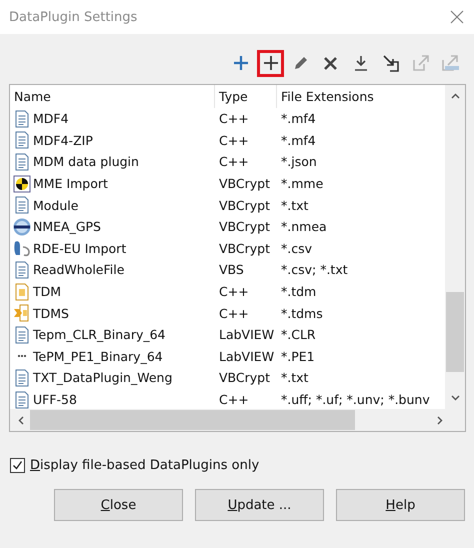 The image size is (474, 548). Describe the element at coordinates (55, 400) in the screenshot. I see `plugin-name: UFF-58` at that location.